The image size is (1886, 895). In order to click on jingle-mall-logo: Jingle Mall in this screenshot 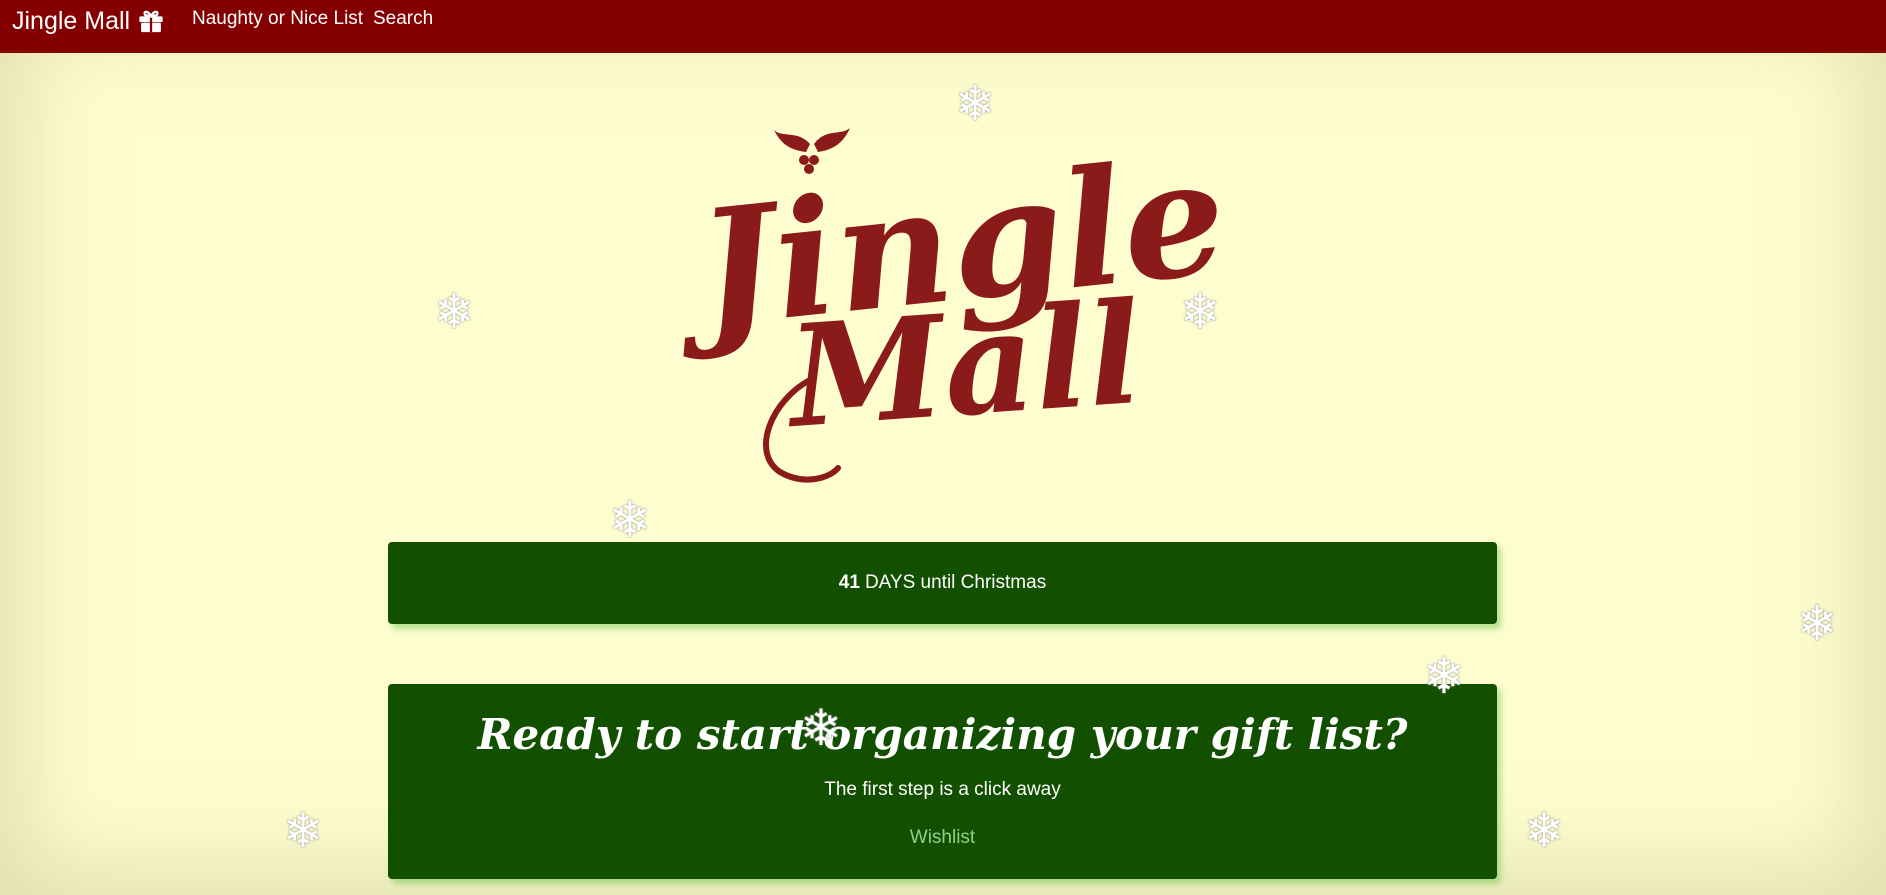, I will do `click(949, 290)`.